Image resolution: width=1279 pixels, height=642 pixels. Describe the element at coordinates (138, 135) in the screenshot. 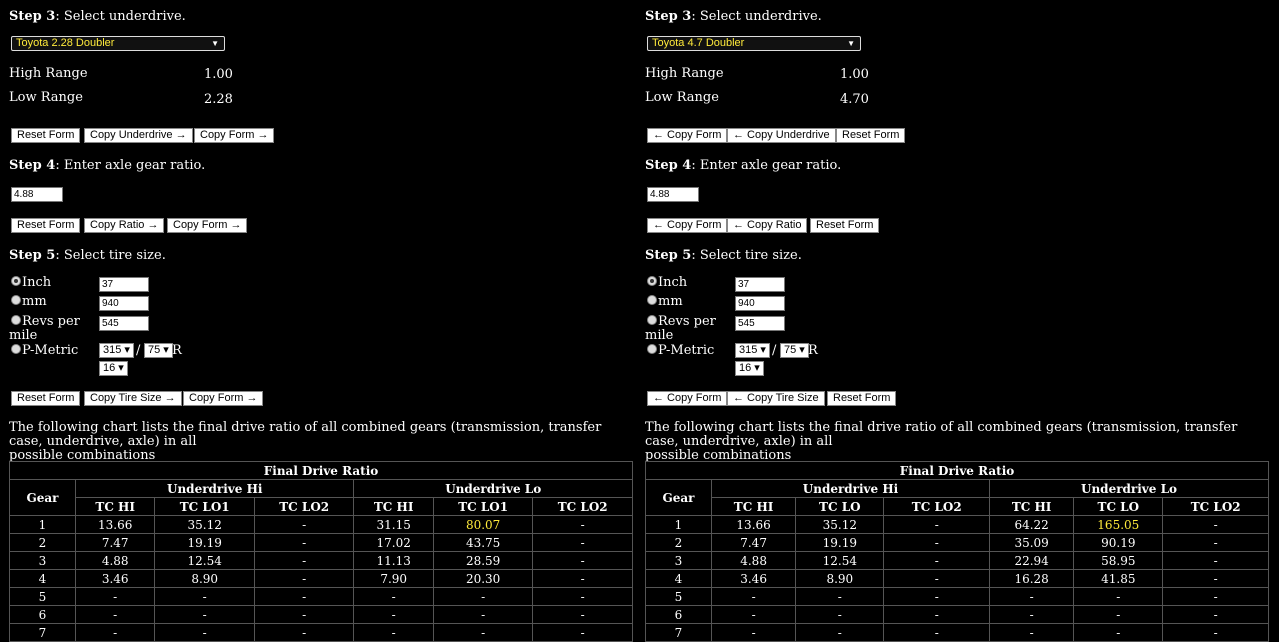

I see `copy-right-button: Copy Underdrive →` at that location.